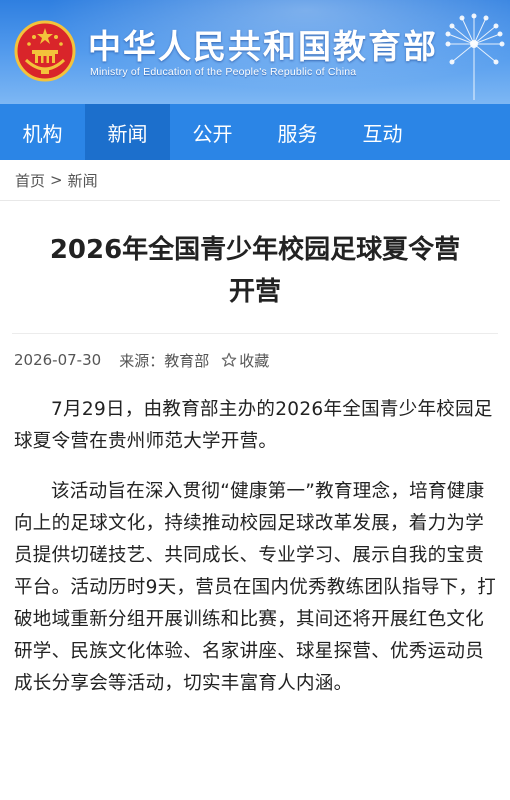 The image size is (510, 800). I want to click on nav-item-public: 公开, so click(212, 132).